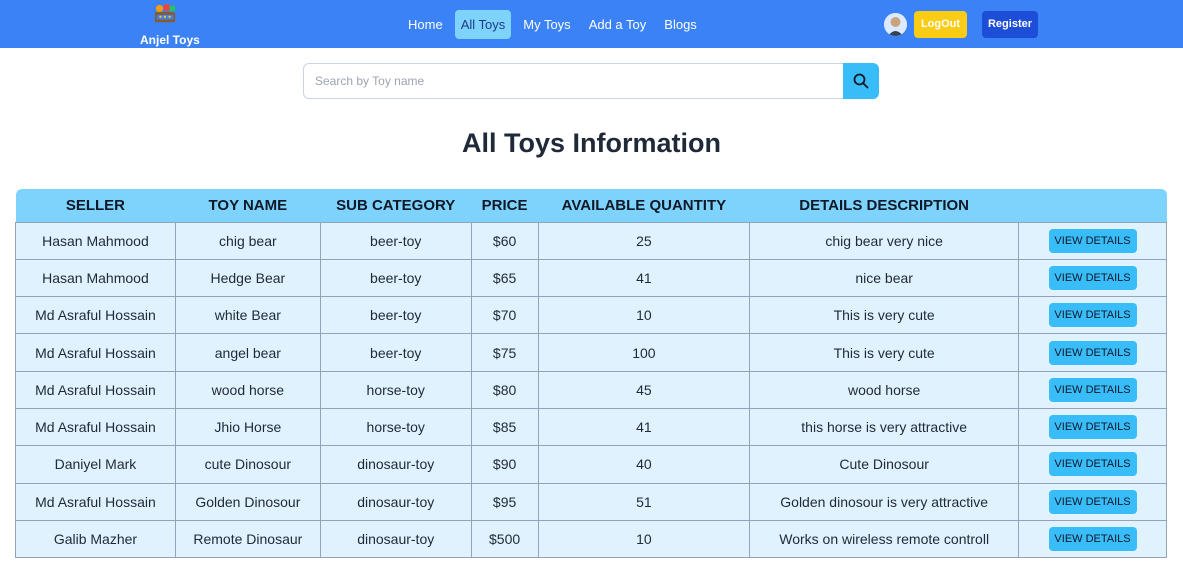 This screenshot has height=569, width=1183. Describe the element at coordinates (247, 278) in the screenshot. I see `cell-toy-name: Hedge Bear` at that location.